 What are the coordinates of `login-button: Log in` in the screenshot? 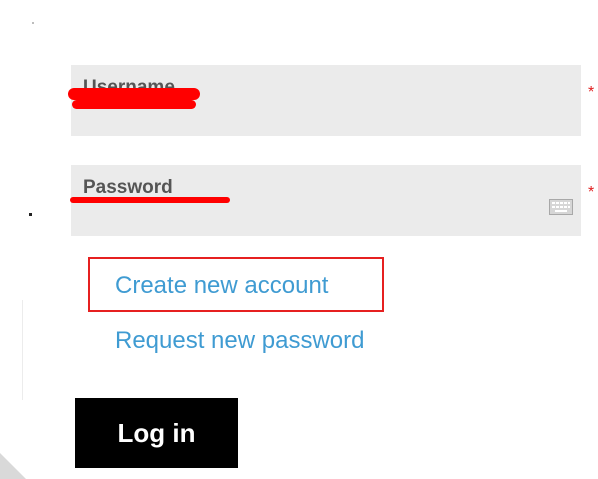 It's located at (156, 433).